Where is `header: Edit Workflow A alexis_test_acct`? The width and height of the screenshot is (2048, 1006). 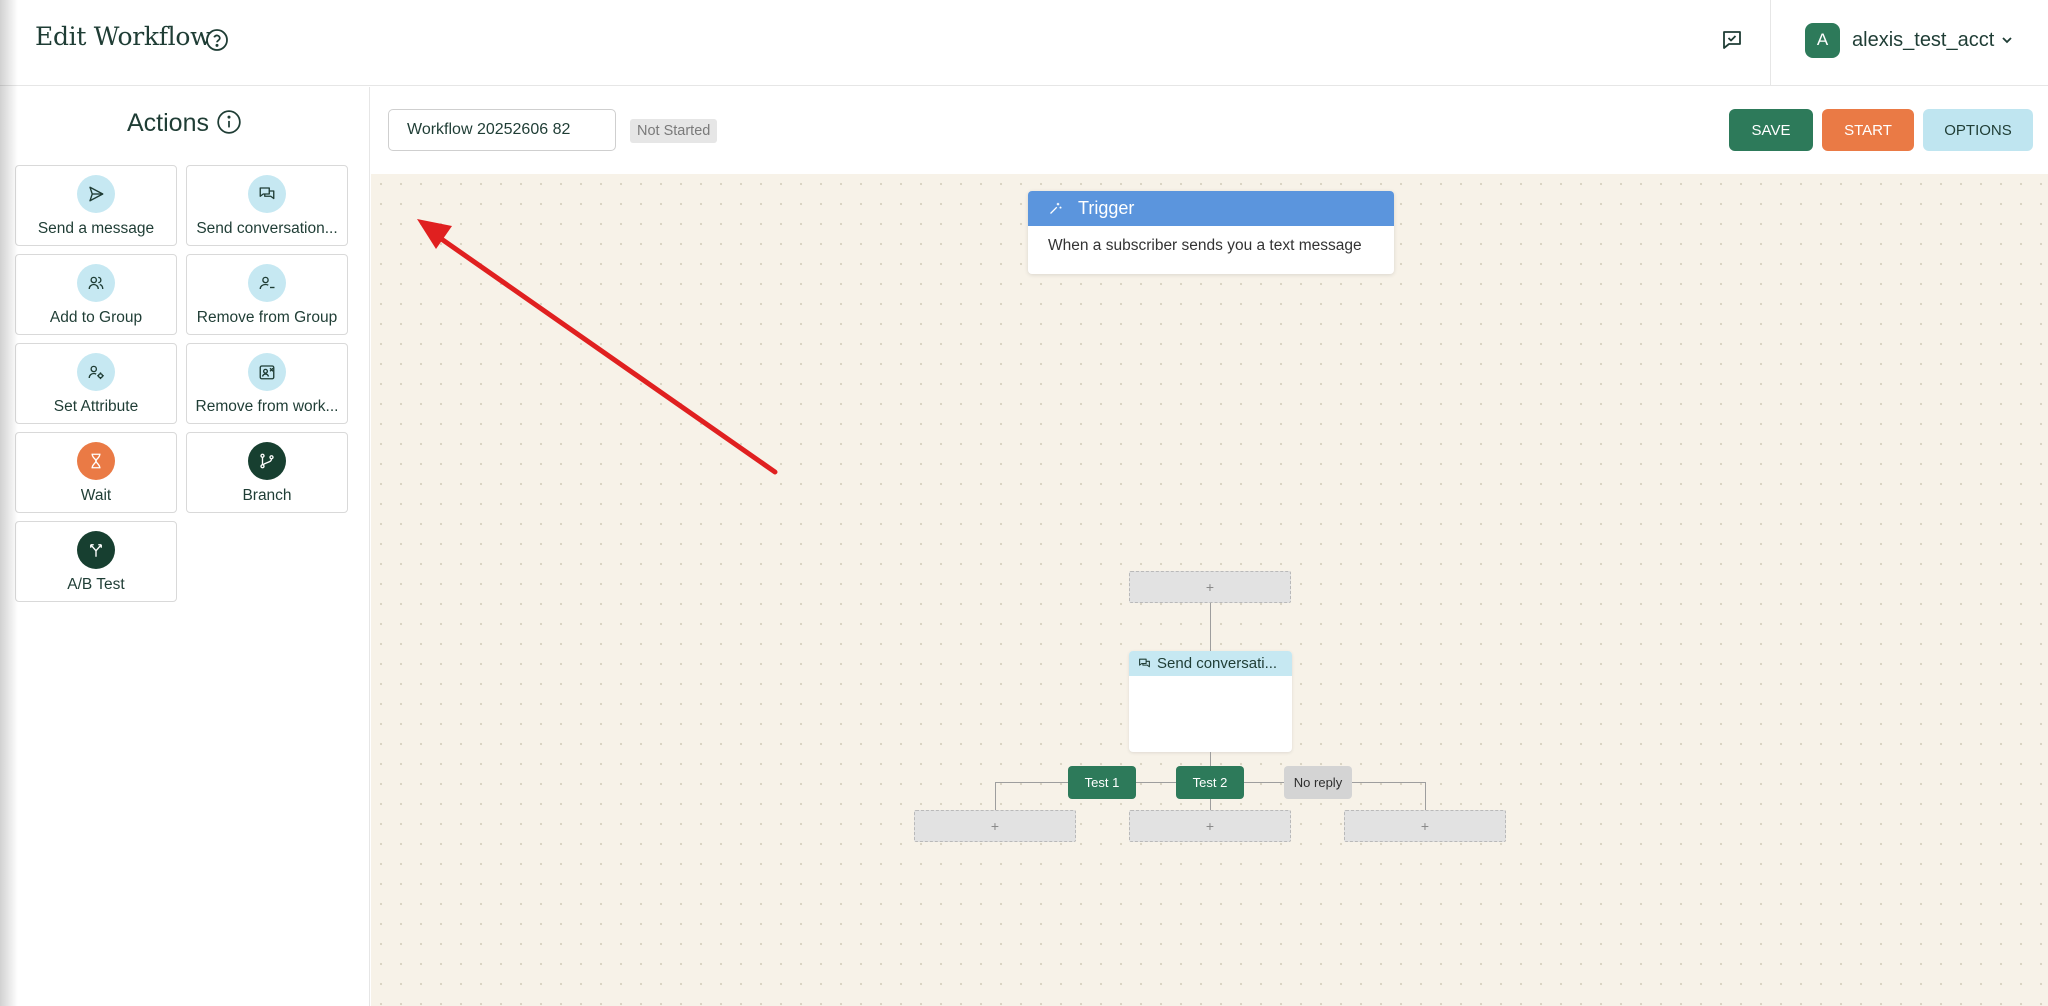
header: Edit Workflow A alexis_test_acct is located at coordinates (1024, 43).